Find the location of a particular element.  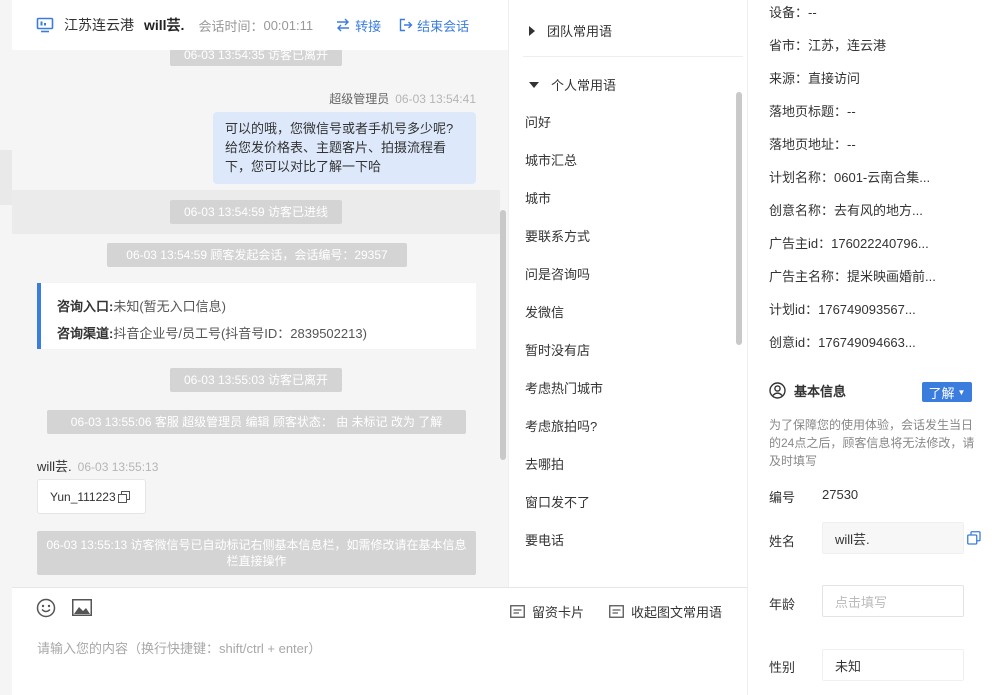

age-label: 年龄 is located at coordinates (782, 604).